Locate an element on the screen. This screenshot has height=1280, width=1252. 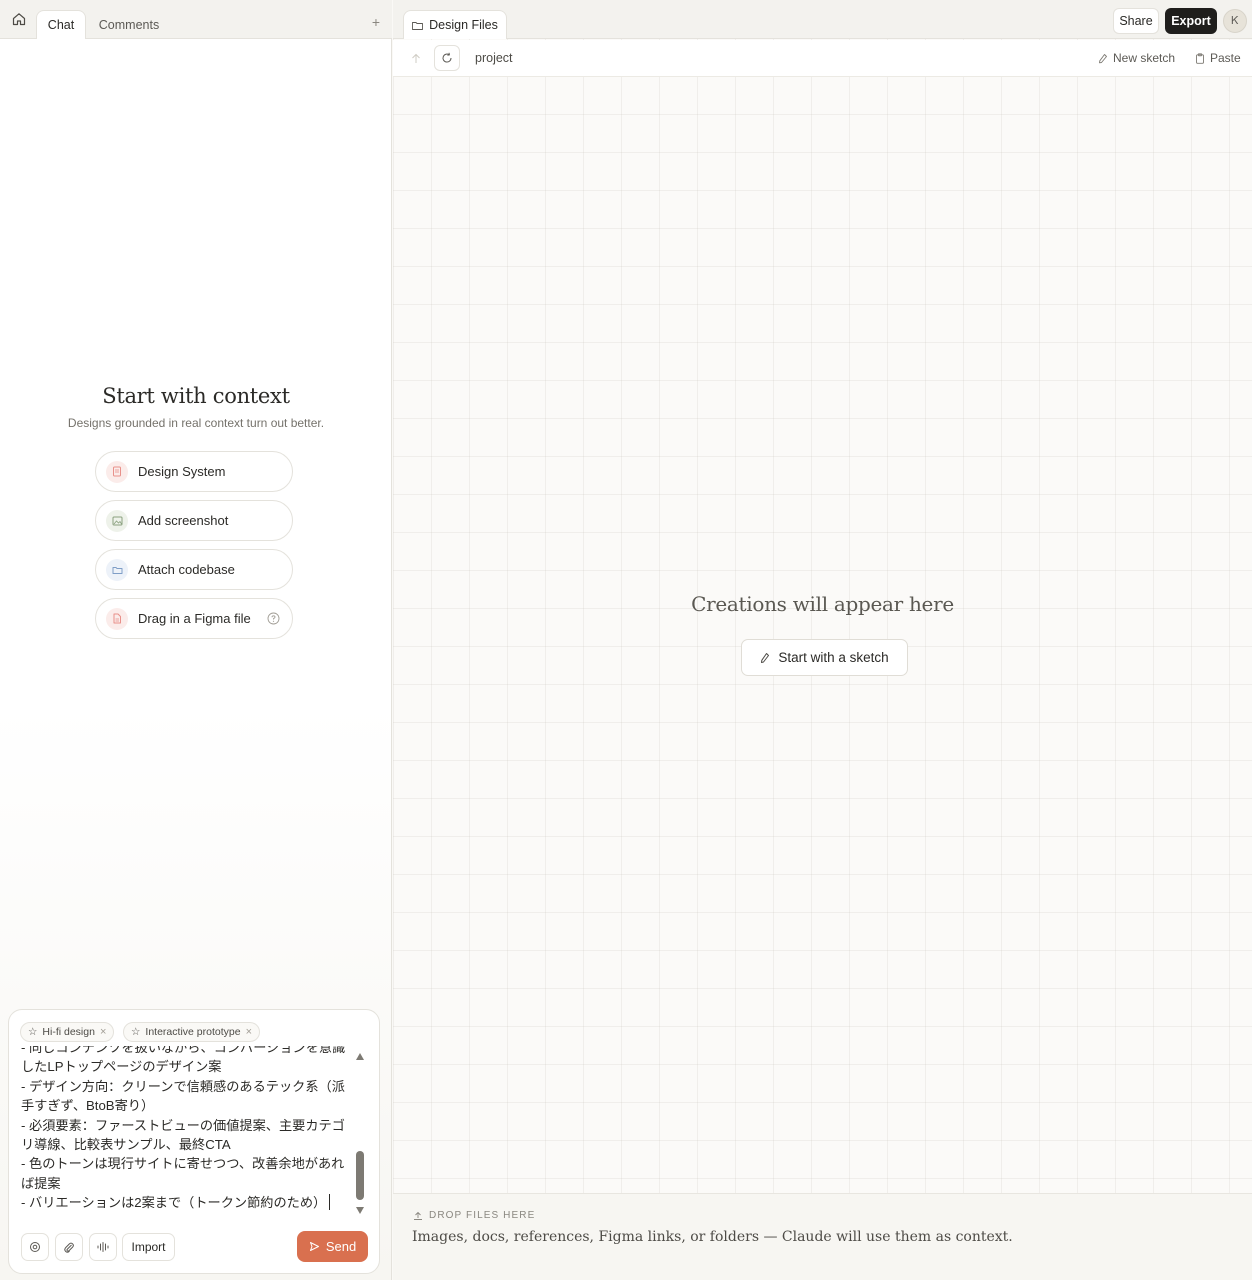
add-tab-button: + is located at coordinates (376, 22).